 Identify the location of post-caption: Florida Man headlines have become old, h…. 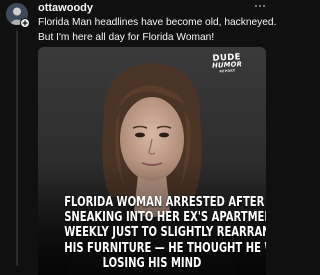
(157, 30).